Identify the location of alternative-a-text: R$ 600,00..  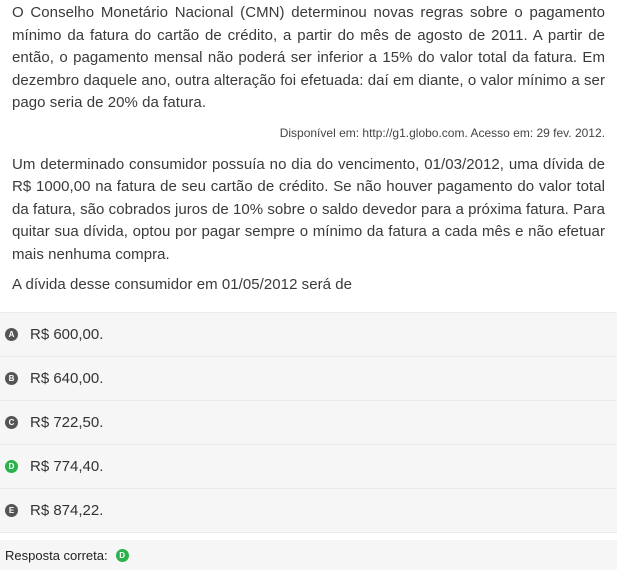
(67, 334).